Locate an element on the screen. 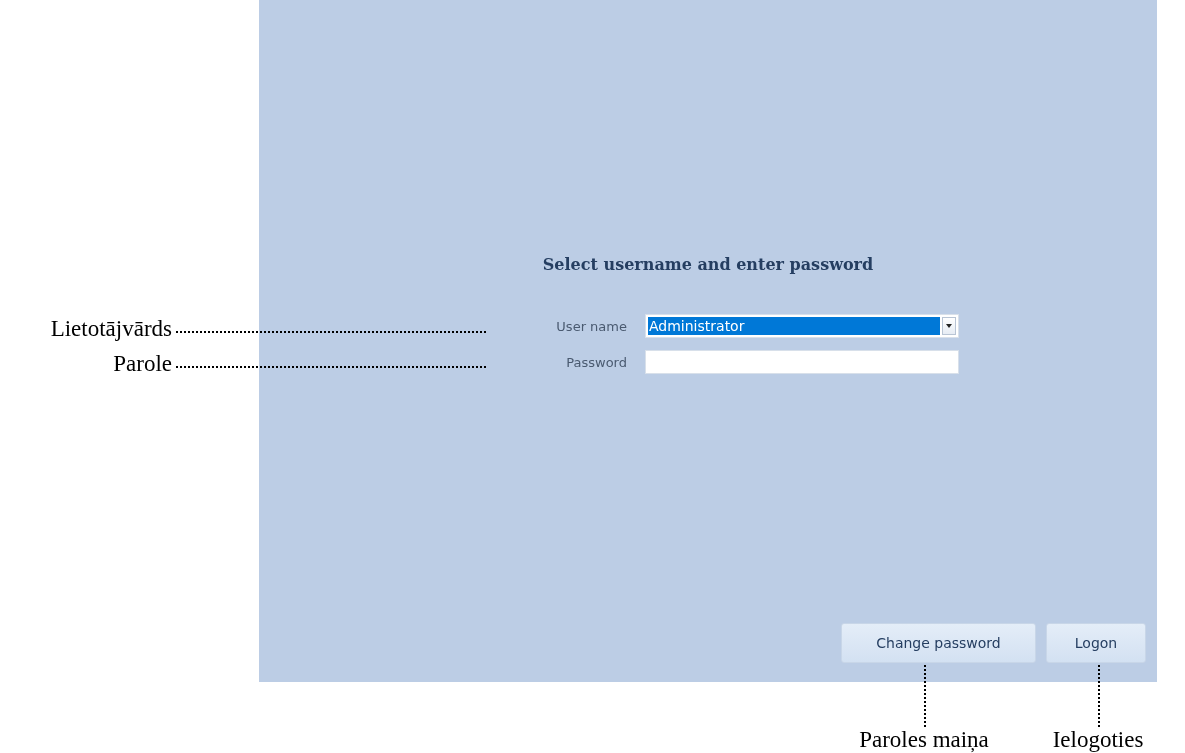 This screenshot has height=753, width=1185. dialog-title: Select username and enter password is located at coordinates (708, 264).